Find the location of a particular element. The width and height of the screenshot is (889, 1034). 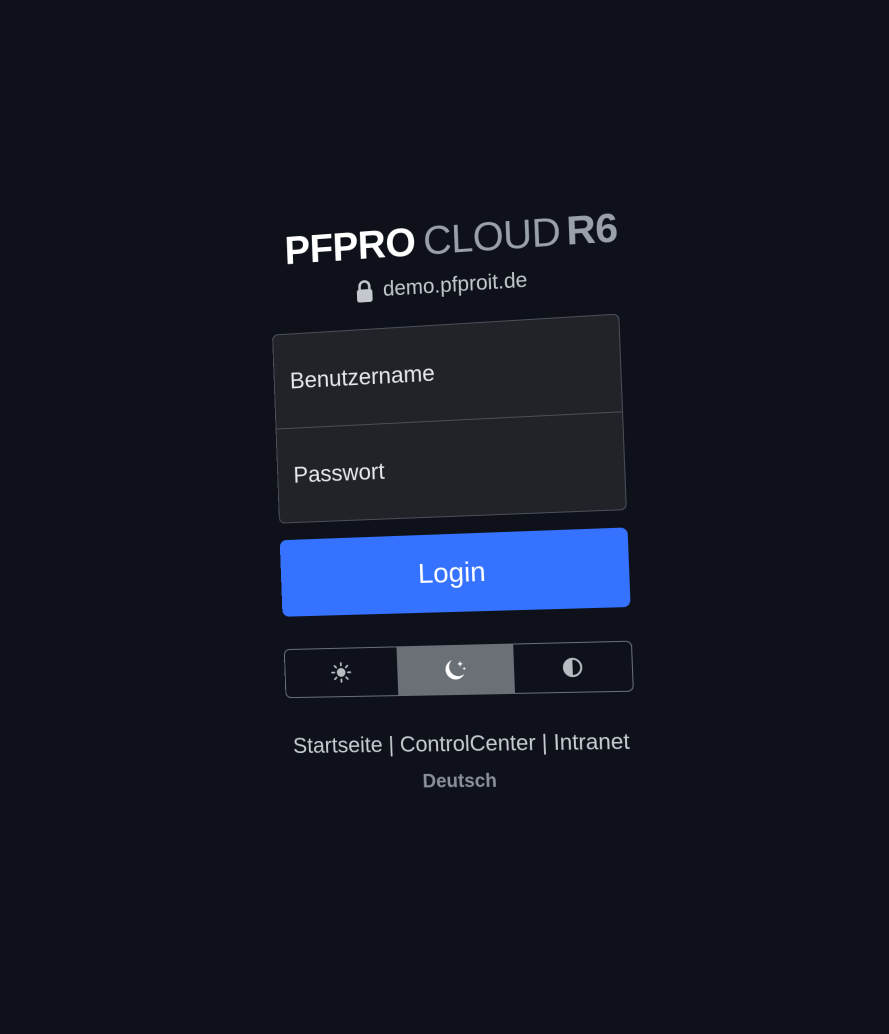

moon-stars-icon is located at coordinates (456, 669).